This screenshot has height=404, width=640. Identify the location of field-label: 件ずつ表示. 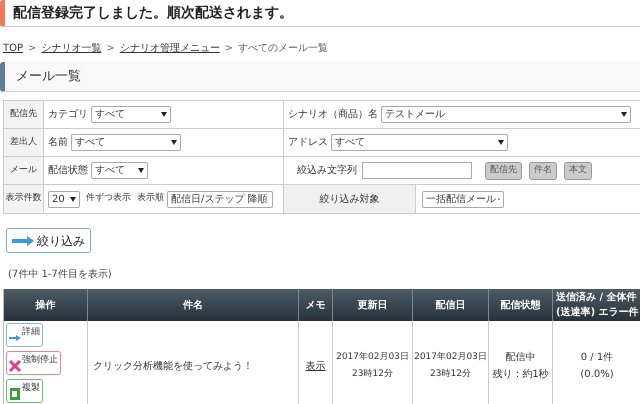
(108, 199).